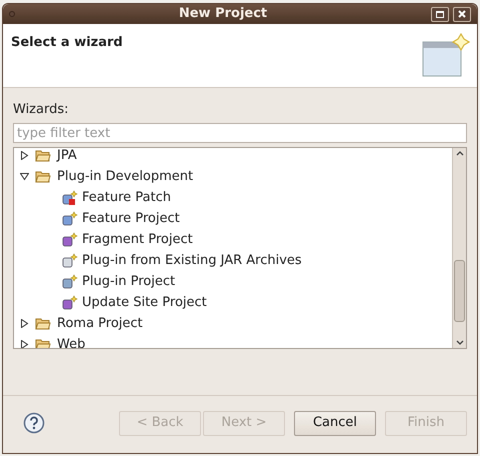  Describe the element at coordinates (131, 218) in the screenshot. I see `tree-item: Feature Project` at that location.